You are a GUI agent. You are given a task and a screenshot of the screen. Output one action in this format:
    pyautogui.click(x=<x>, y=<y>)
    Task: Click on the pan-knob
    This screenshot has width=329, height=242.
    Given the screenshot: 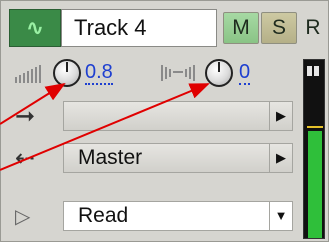 What is the action you would take?
    pyautogui.click(x=219, y=73)
    